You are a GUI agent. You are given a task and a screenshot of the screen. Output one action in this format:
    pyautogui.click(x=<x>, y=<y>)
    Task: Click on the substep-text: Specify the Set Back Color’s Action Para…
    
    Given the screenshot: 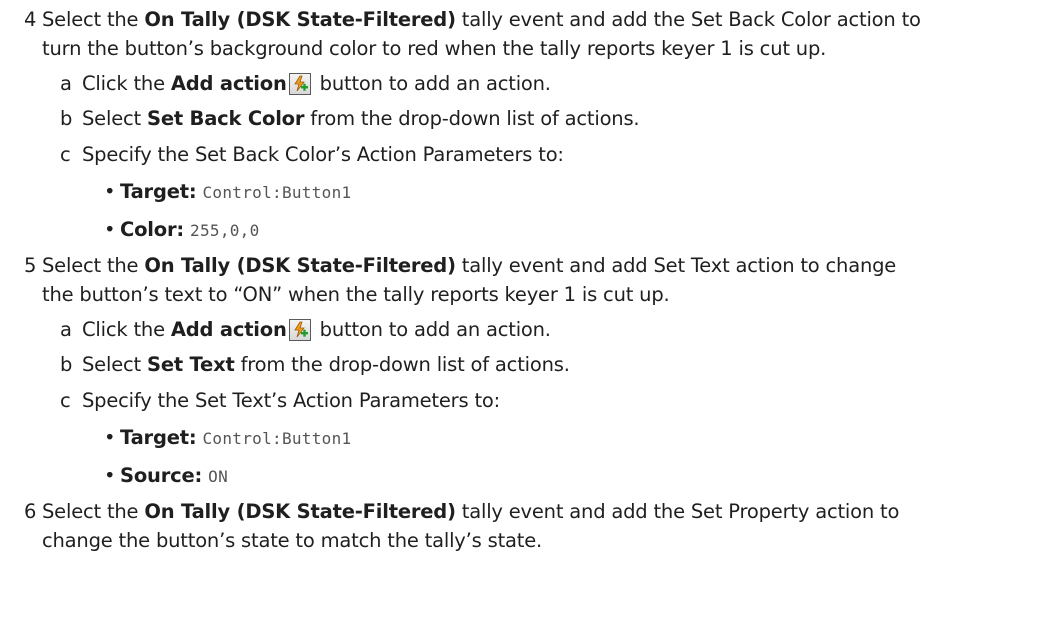 What is the action you would take?
    pyautogui.click(x=323, y=154)
    